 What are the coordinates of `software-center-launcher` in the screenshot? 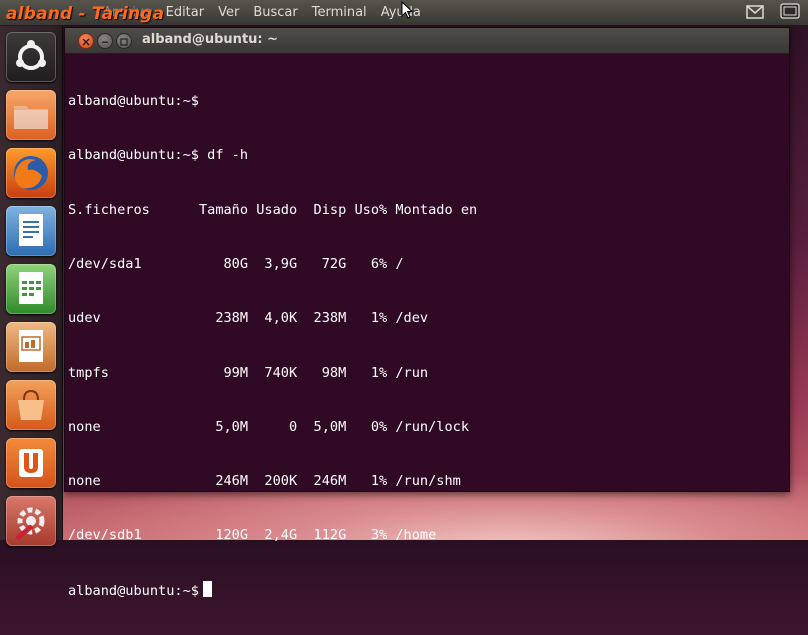 It's located at (31, 405).